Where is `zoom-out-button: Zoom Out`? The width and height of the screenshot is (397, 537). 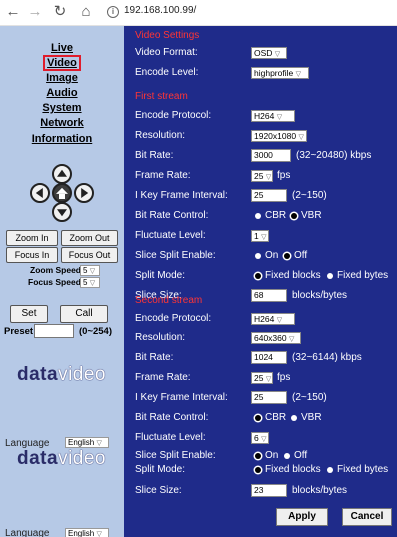 zoom-out-button: Zoom Out is located at coordinates (89, 238).